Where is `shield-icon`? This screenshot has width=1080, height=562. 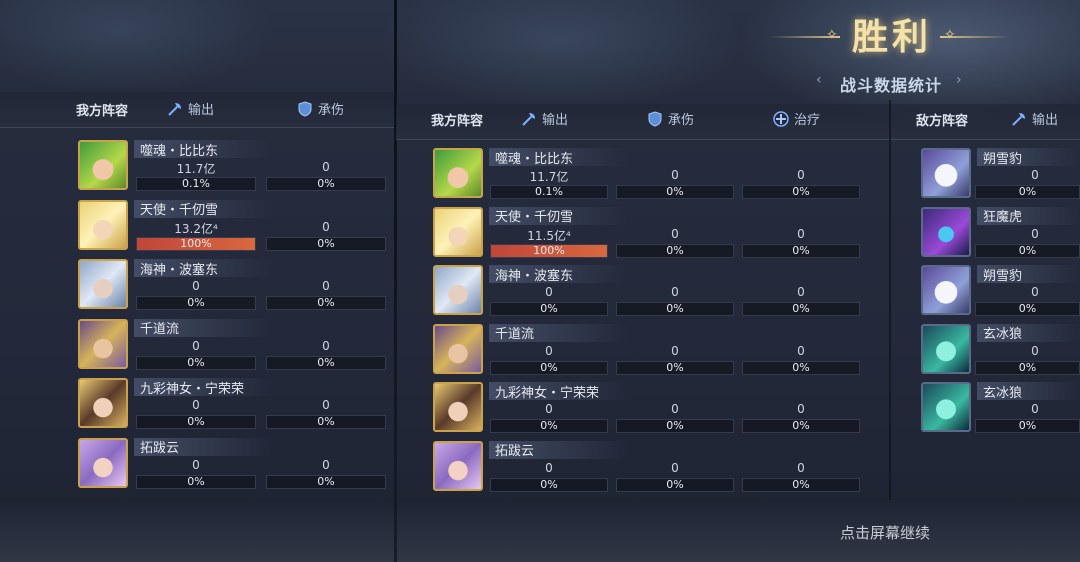
shield-icon is located at coordinates (655, 119).